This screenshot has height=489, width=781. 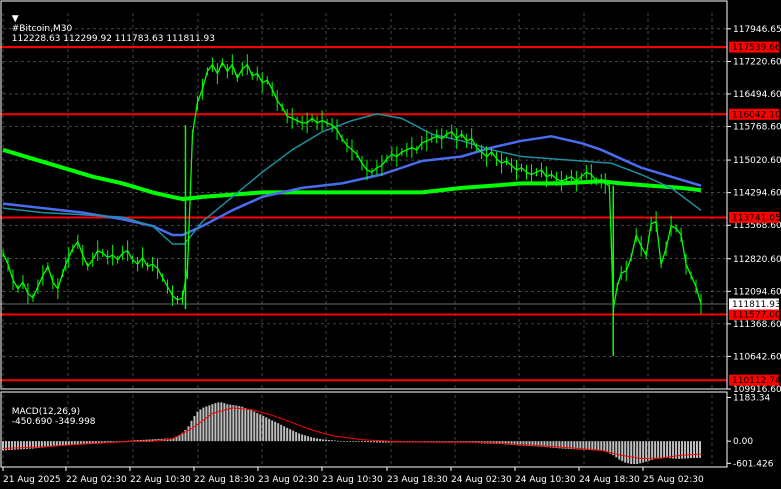 I want to click on price-tick-label: 117946.65, so click(x=757, y=30).